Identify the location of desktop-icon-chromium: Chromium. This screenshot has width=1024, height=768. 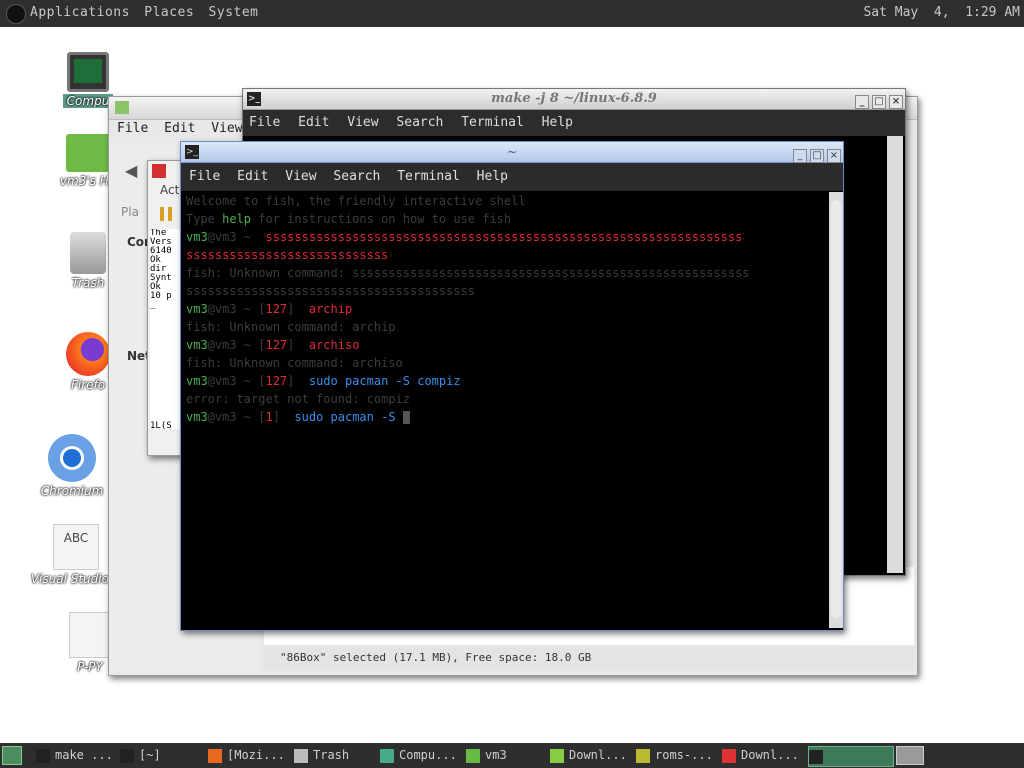
(72, 466).